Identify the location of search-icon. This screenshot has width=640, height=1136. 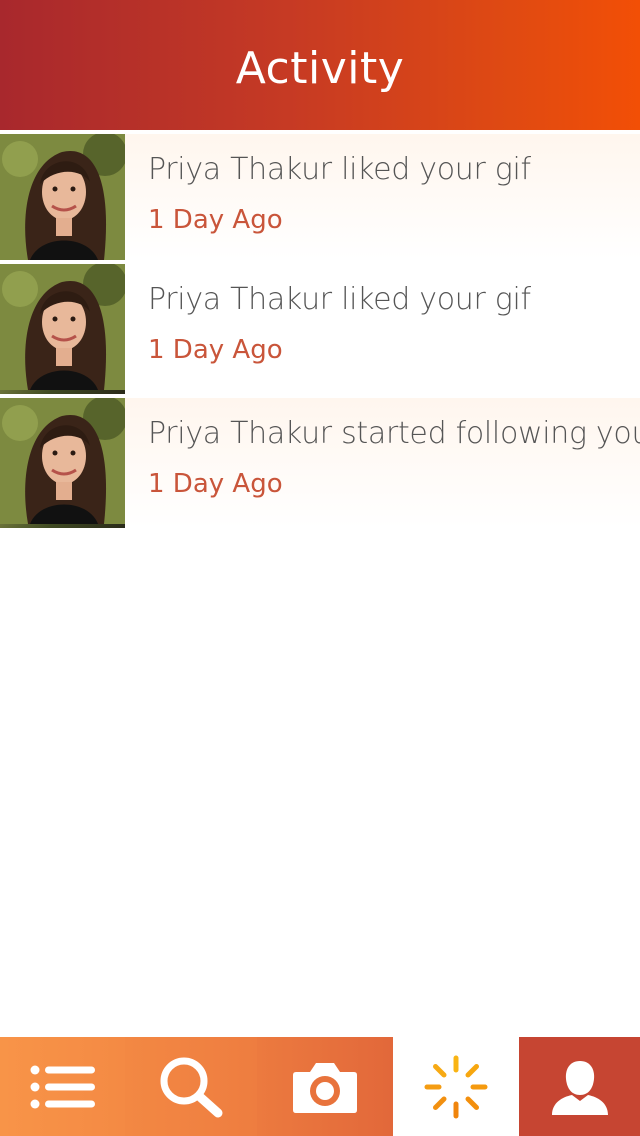
(191, 1087).